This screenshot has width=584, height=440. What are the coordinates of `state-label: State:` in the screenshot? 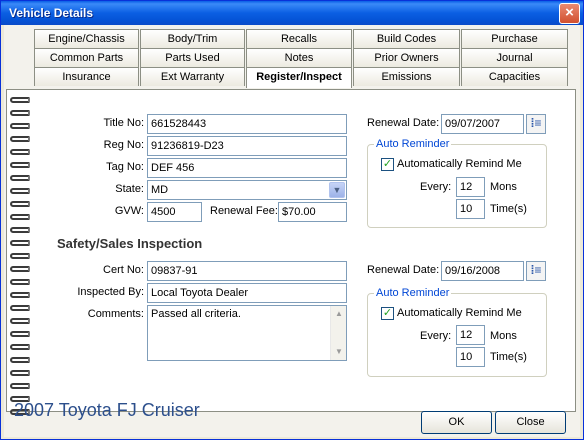 It's located at (129, 189).